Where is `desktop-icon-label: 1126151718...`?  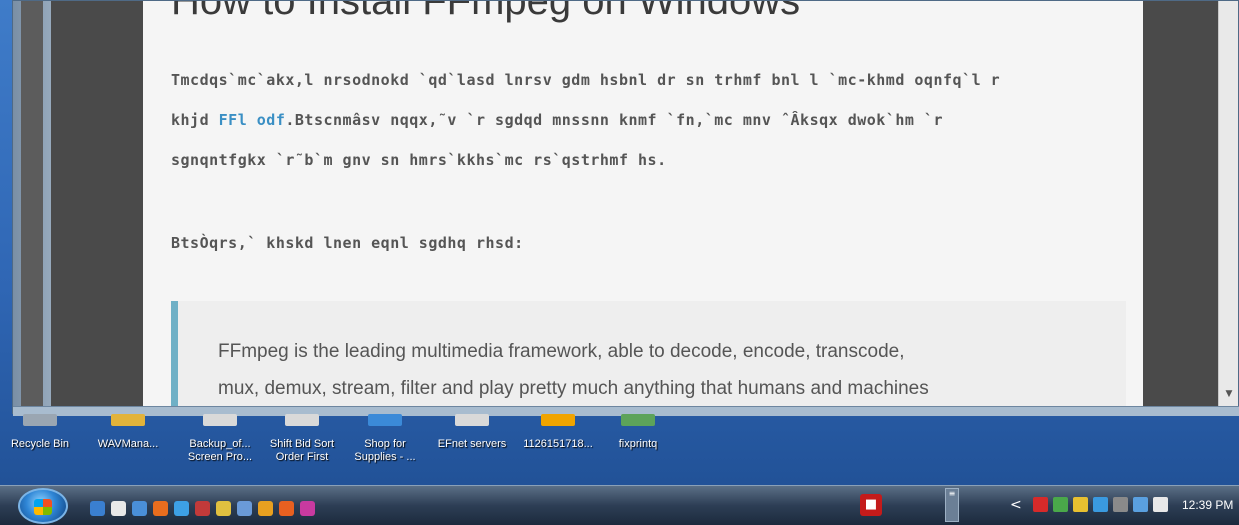 desktop-icon-label: 1126151718... is located at coordinates (558, 444).